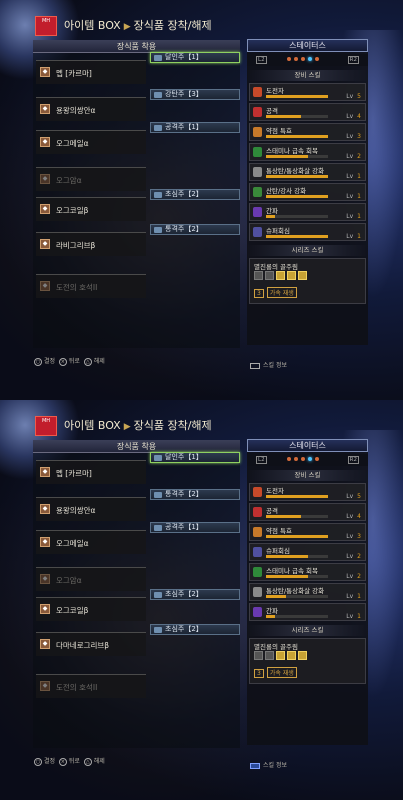 The width and height of the screenshot is (403, 800). What do you see at coordinates (184, 57) in the screenshot?
I see `decoration-label: 달인주【1】` at bounding box center [184, 57].